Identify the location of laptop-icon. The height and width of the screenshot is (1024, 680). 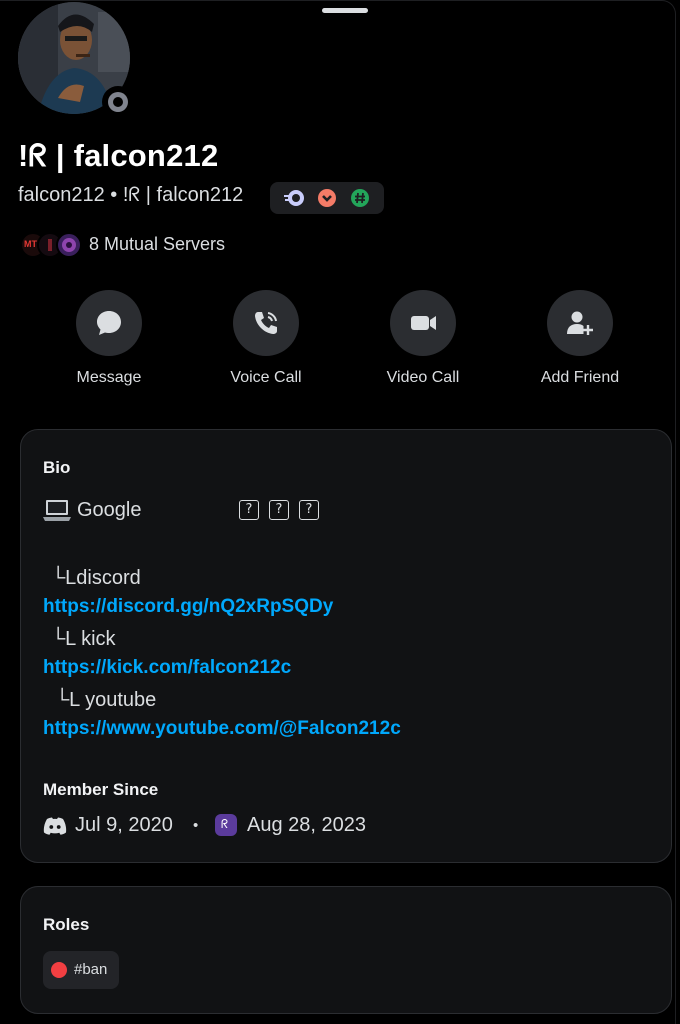
(57, 512).